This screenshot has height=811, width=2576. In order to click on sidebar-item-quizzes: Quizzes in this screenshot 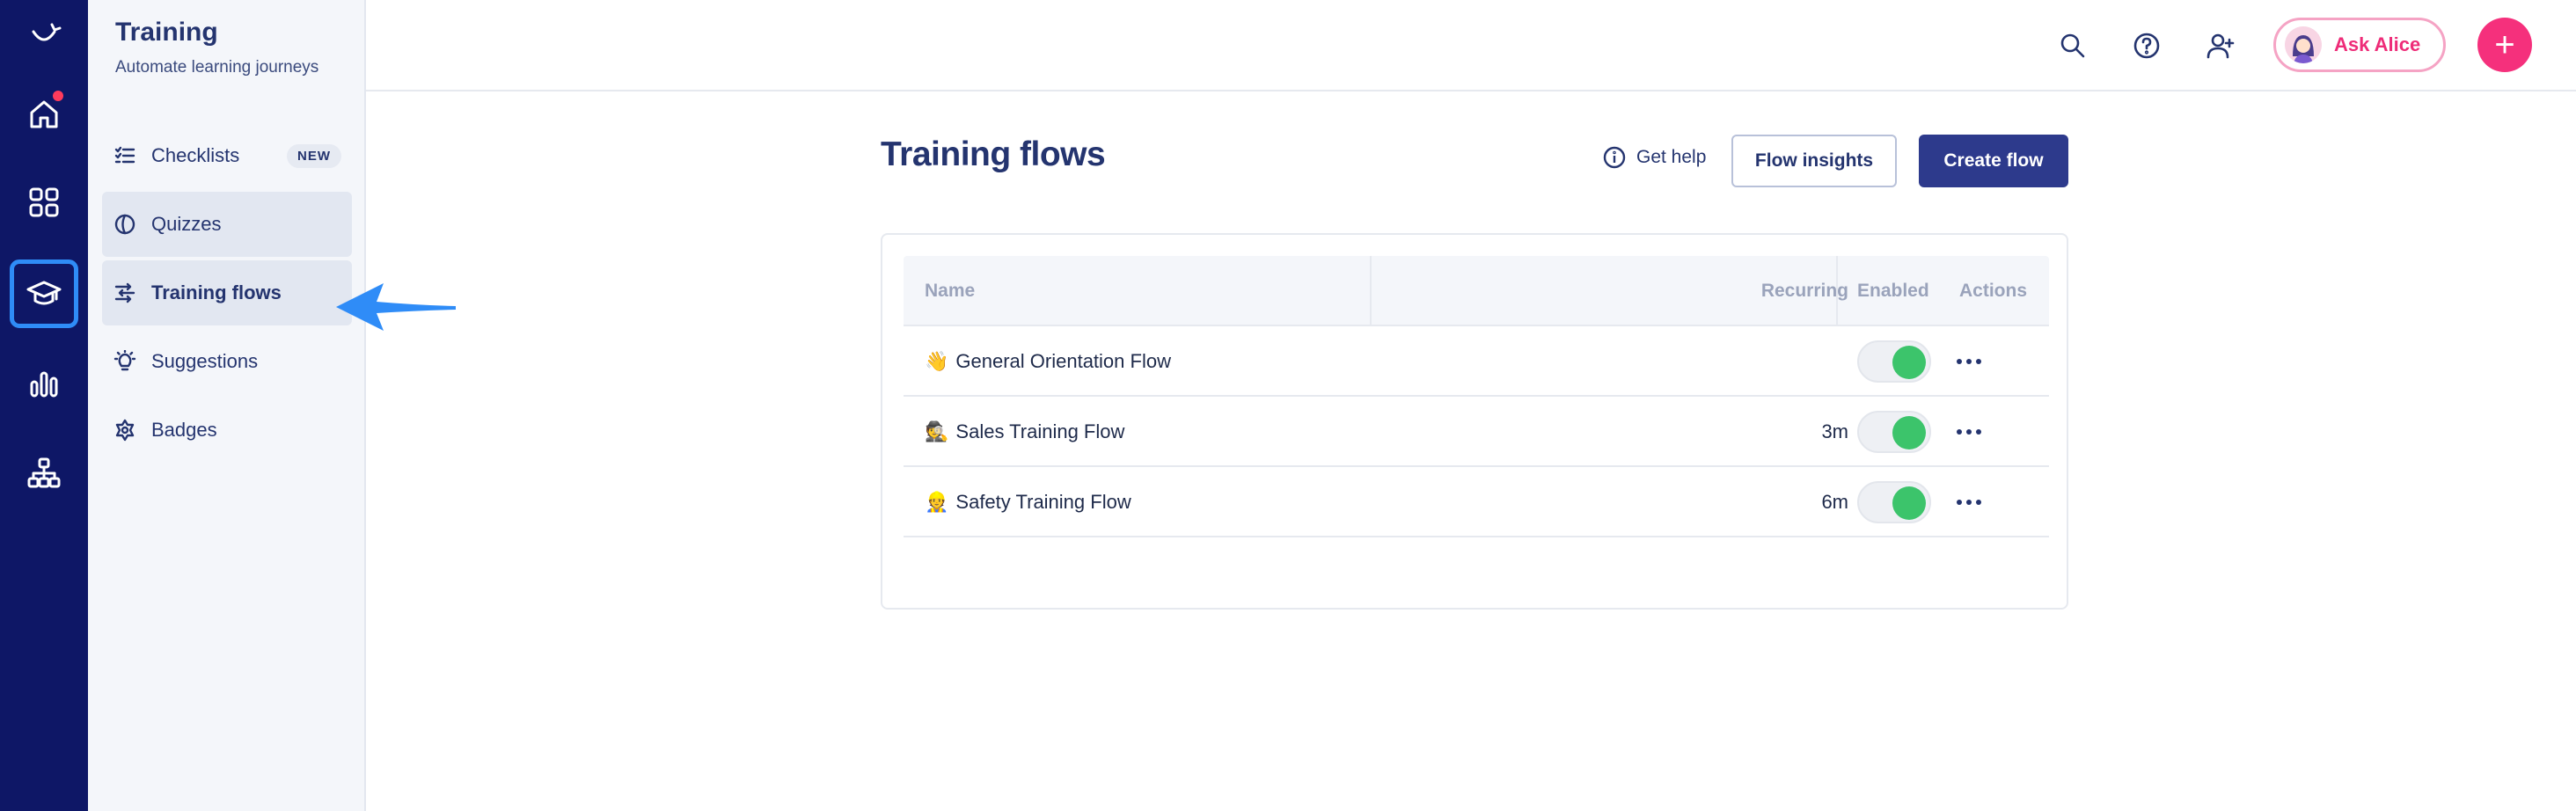, I will do `click(227, 225)`.